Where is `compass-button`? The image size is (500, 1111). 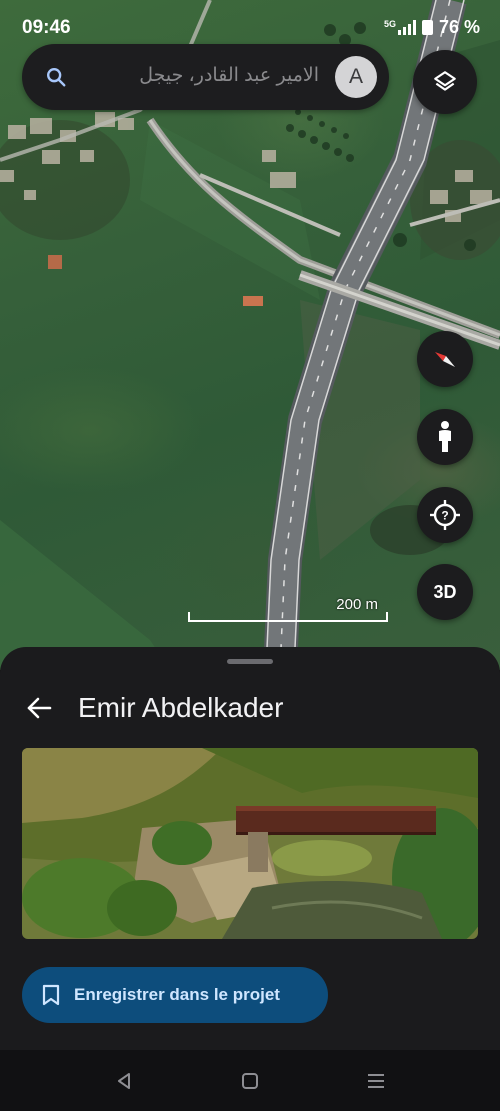
compass-button is located at coordinates (445, 359).